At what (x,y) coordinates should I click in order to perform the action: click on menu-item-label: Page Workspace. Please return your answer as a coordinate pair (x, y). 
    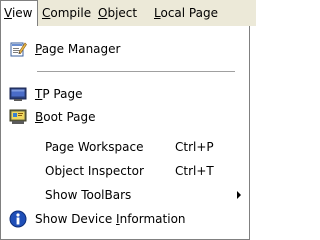
    Looking at the image, I should click on (94, 147).